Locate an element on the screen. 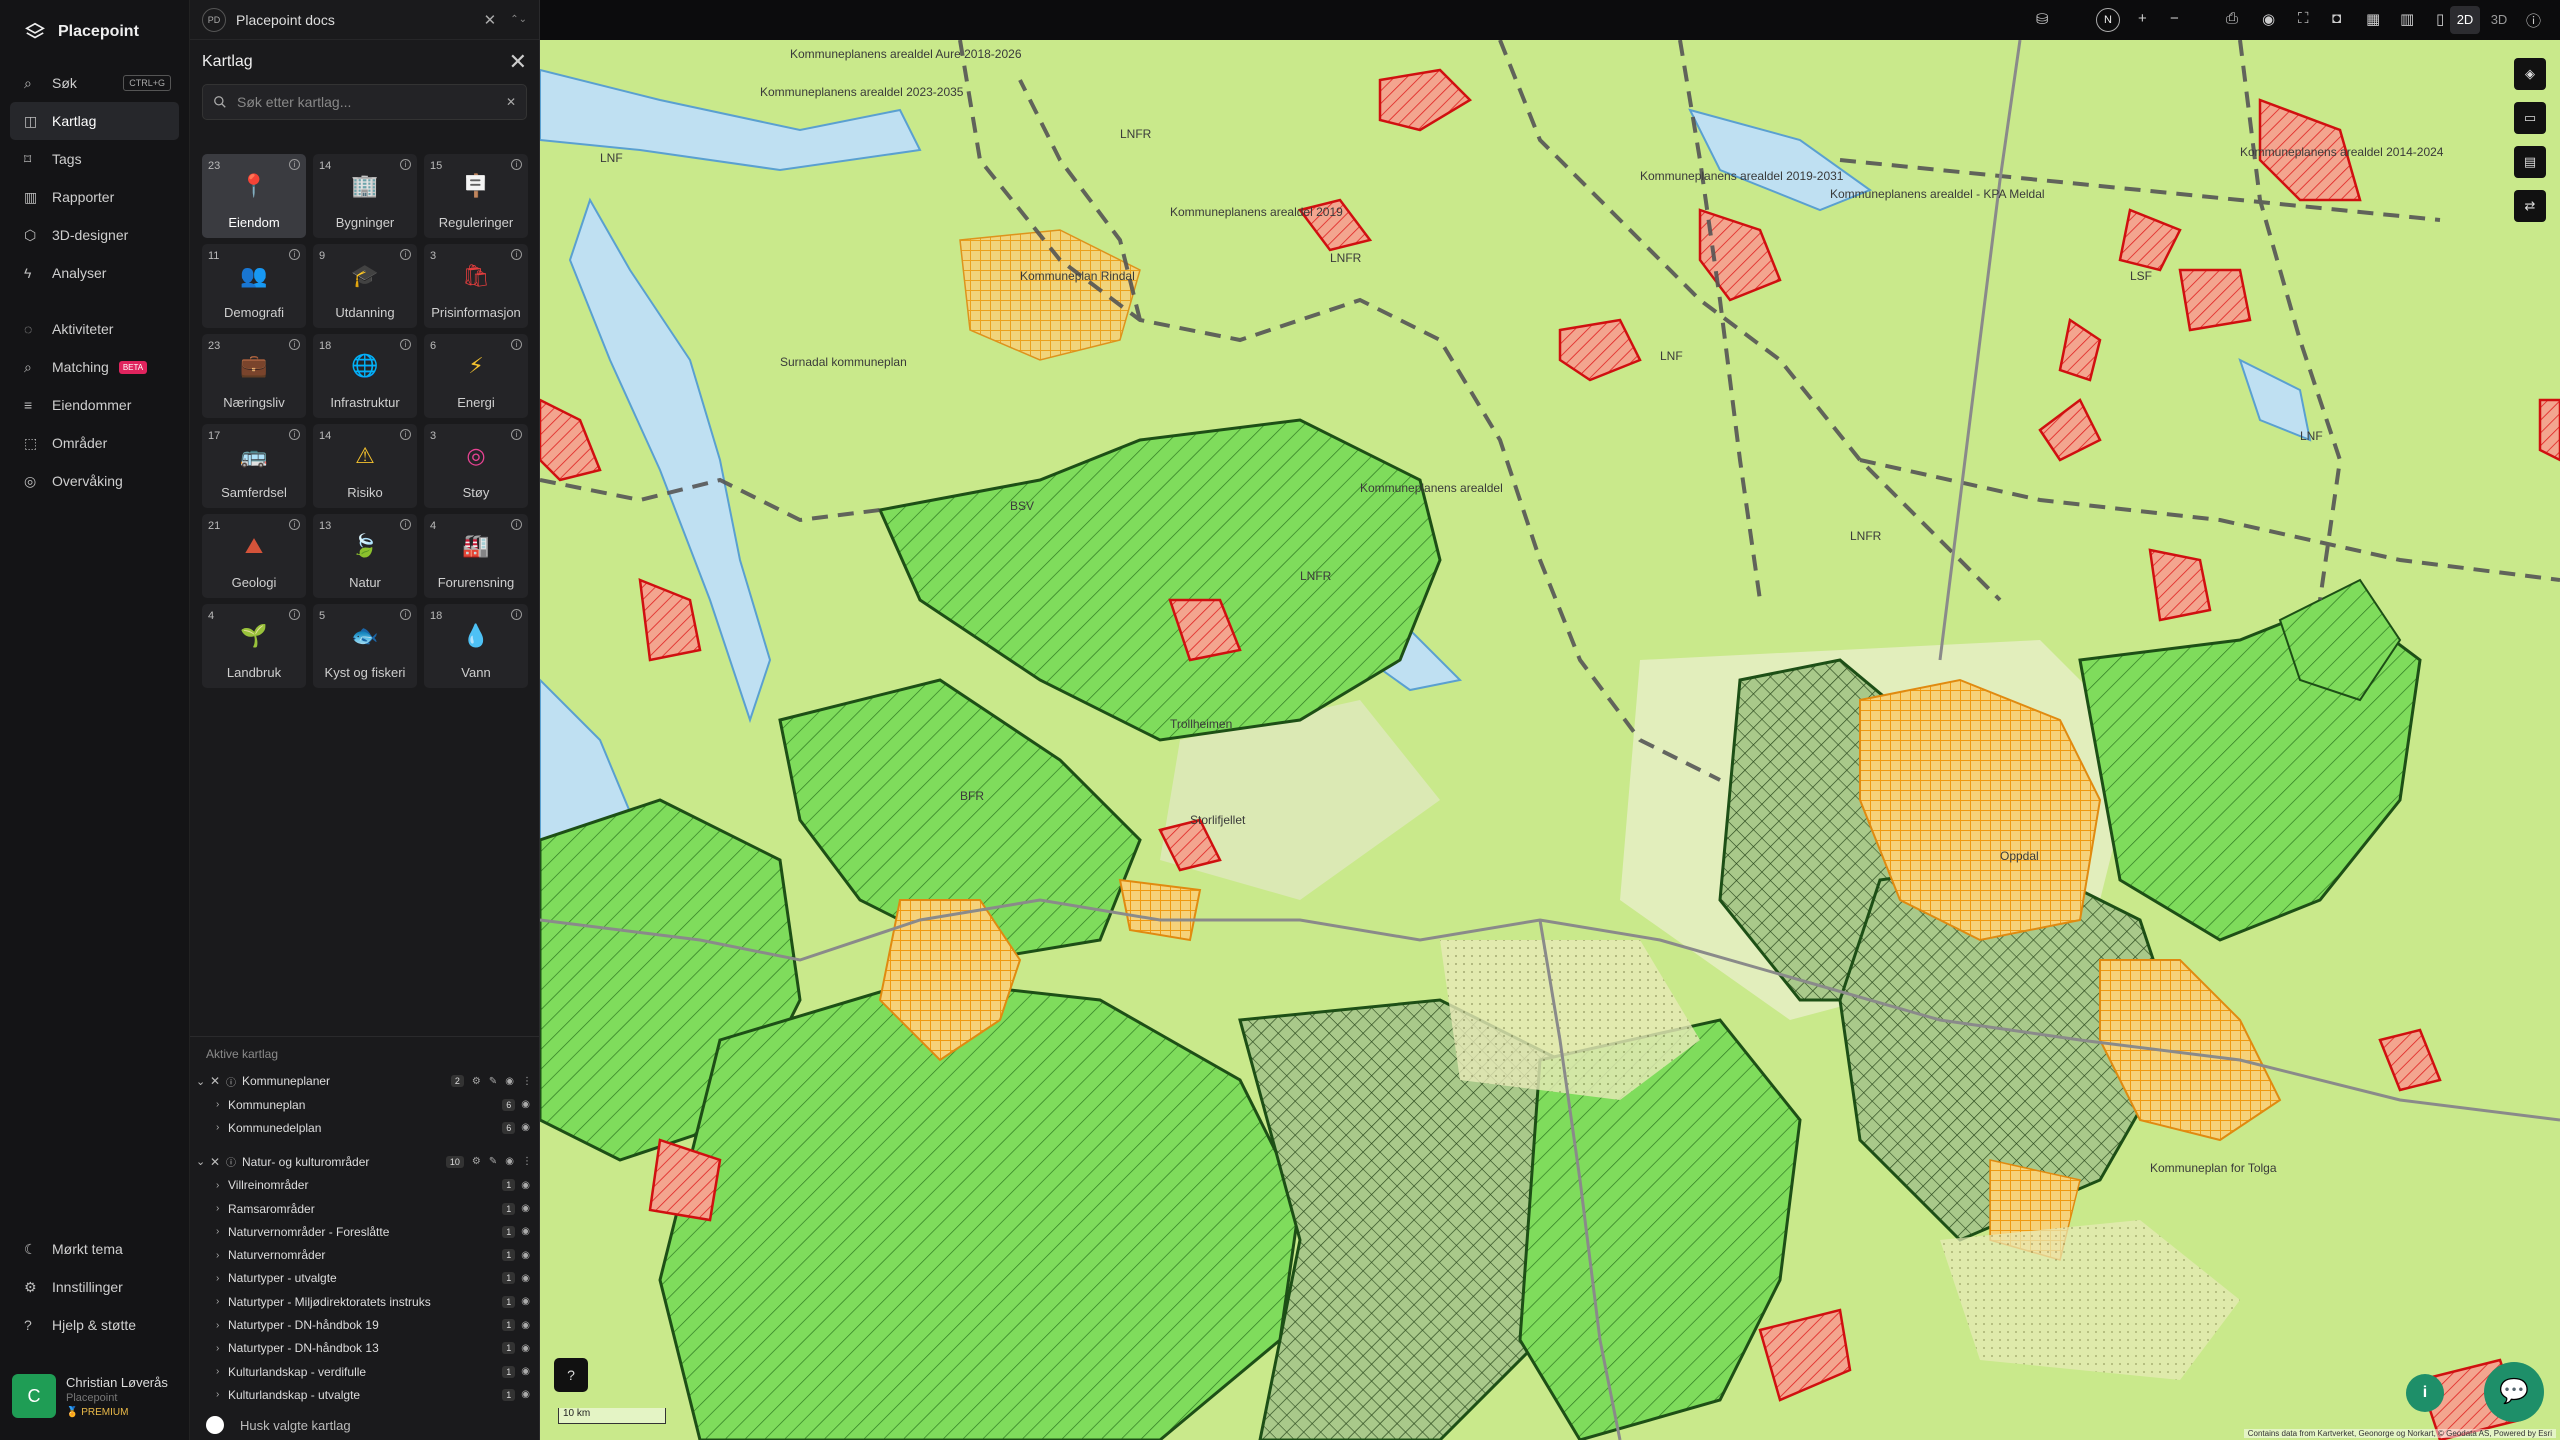 This screenshot has height=1440, width=2560. chat-support-button: 💬 is located at coordinates (2514, 1392).